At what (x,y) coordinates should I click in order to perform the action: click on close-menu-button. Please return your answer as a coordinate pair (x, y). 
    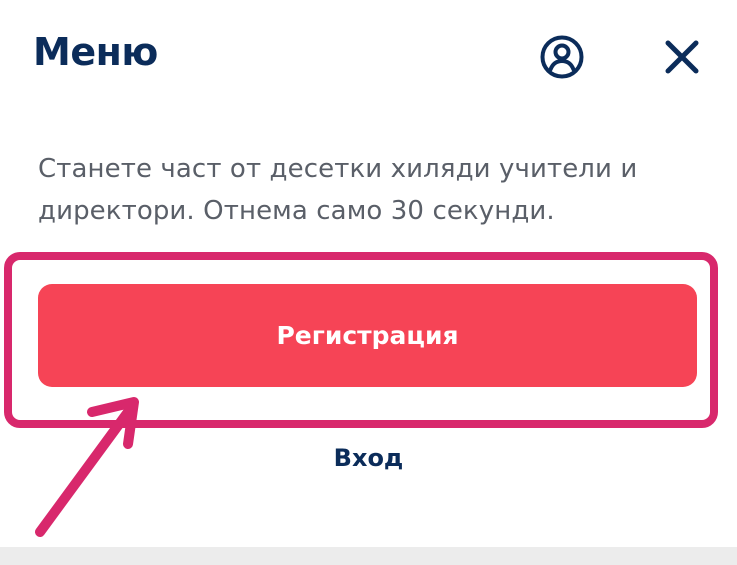
    Looking at the image, I should click on (682, 57).